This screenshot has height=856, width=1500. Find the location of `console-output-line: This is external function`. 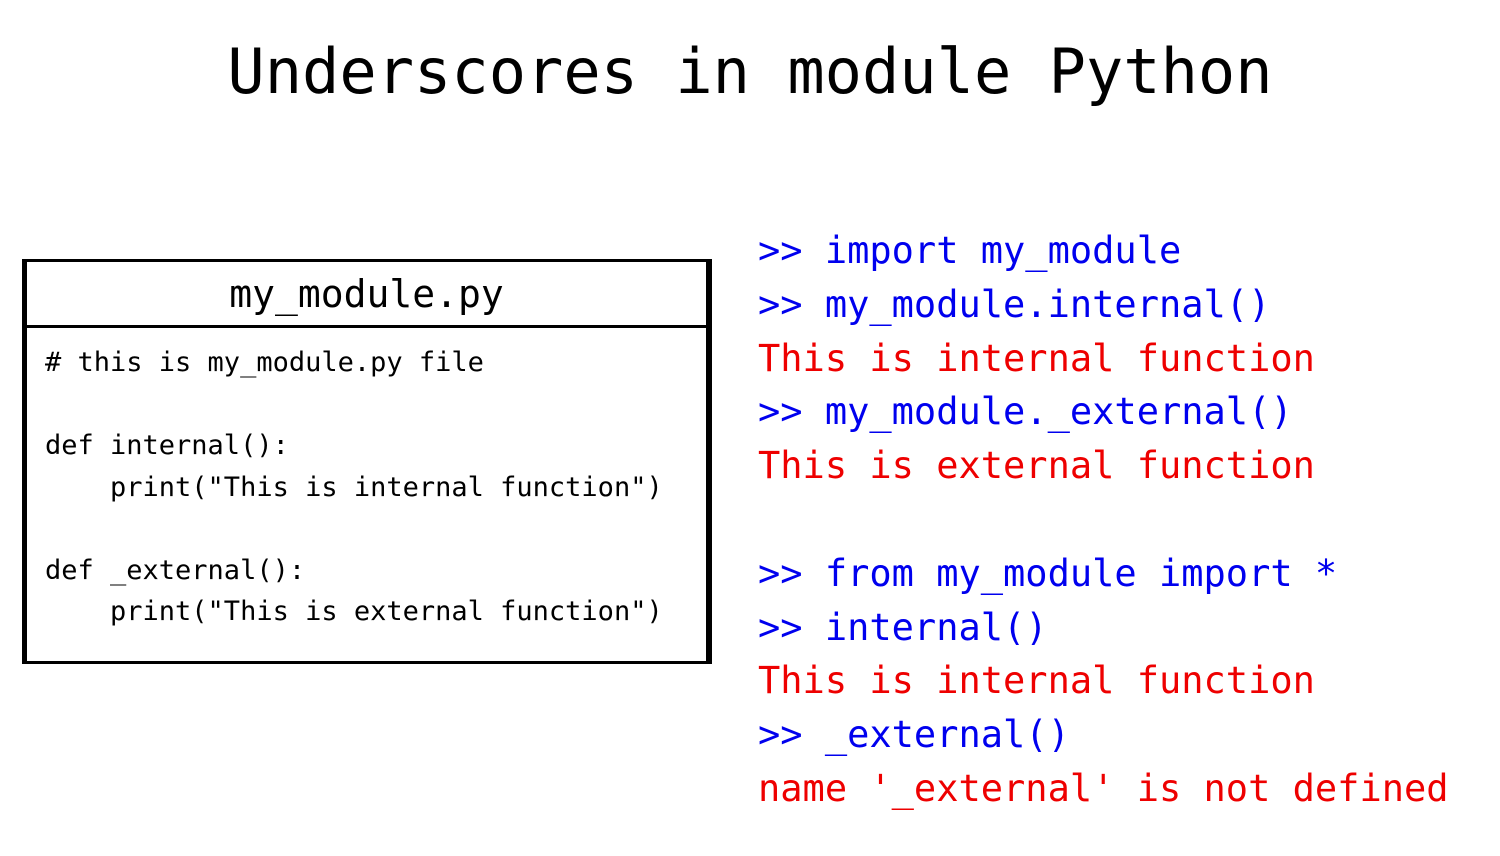

console-output-line: This is external function is located at coordinates (1036, 466).